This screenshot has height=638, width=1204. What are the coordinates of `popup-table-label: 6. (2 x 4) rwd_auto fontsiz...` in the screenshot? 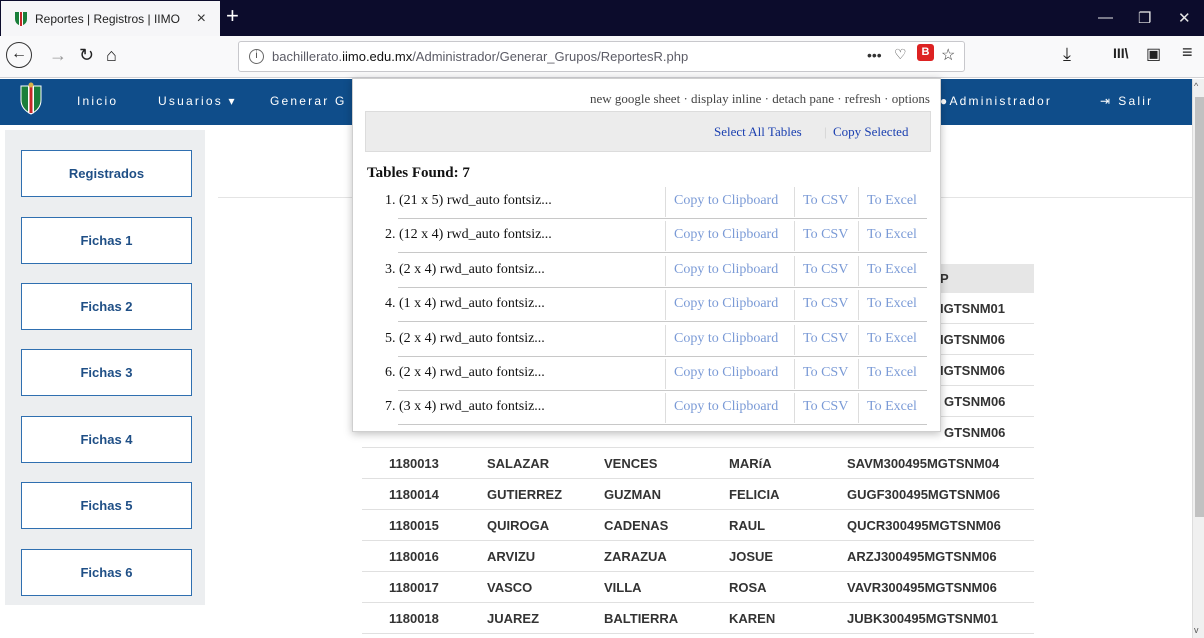 It's located at (465, 372).